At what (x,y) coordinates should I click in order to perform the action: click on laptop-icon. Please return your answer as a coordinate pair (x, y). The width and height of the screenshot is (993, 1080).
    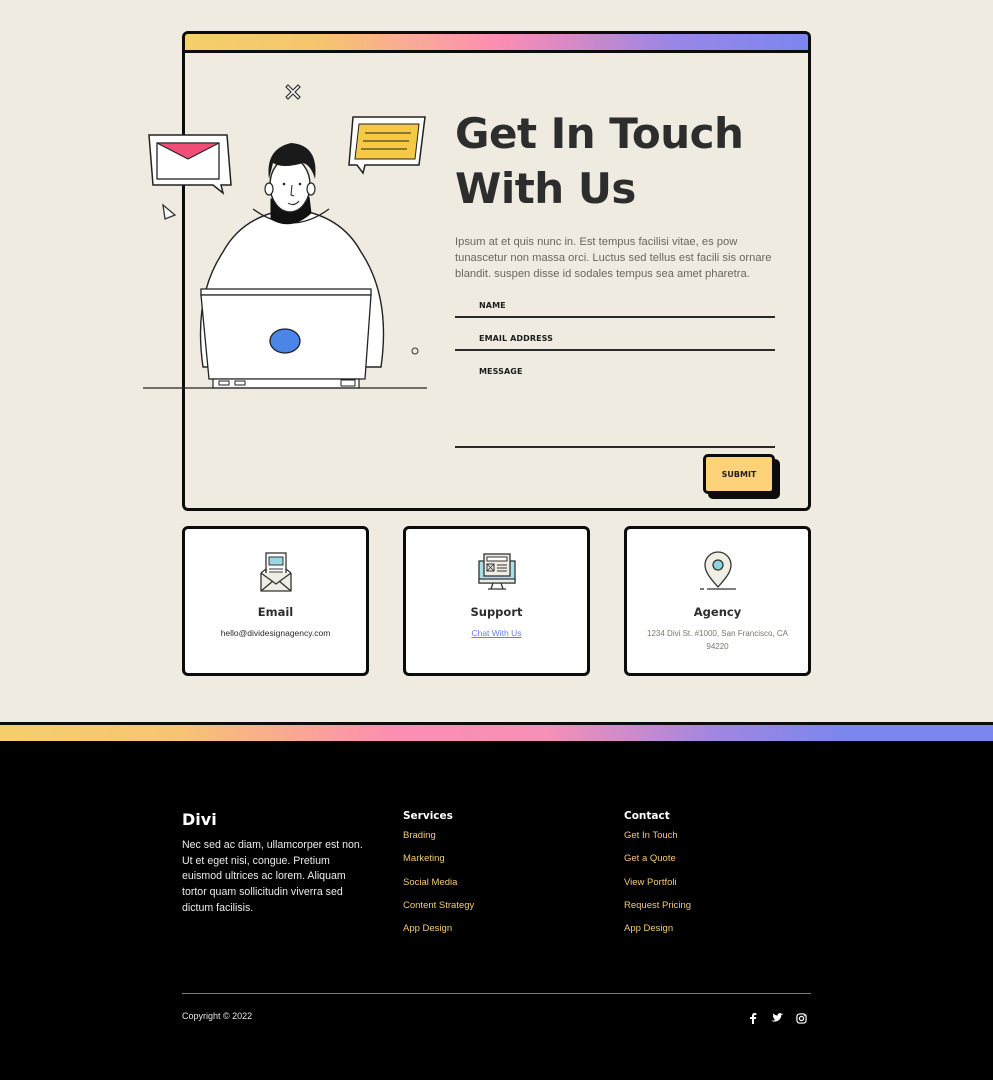
    Looking at the image, I should click on (286, 338).